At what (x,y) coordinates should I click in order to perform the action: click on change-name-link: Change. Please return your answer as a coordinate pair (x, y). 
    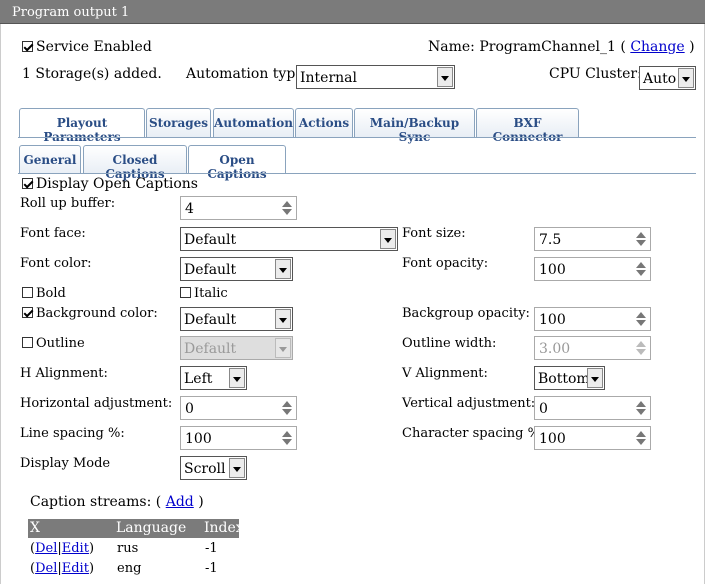
    Looking at the image, I should click on (657, 47).